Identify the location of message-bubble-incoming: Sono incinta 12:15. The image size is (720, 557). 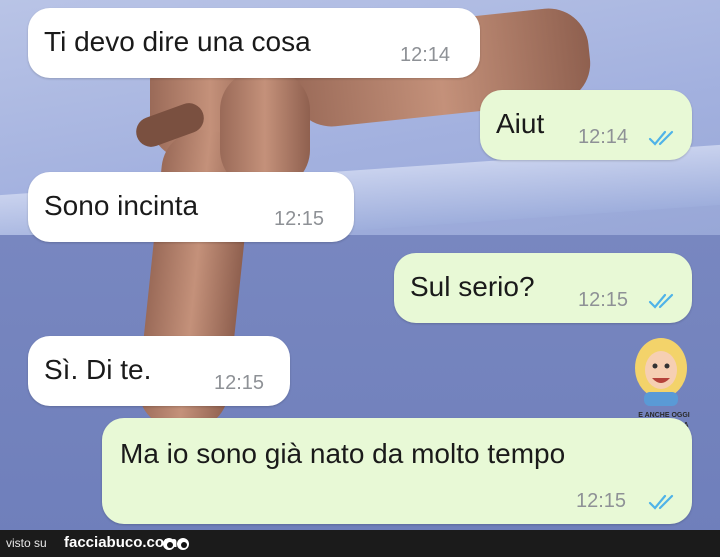
(191, 207).